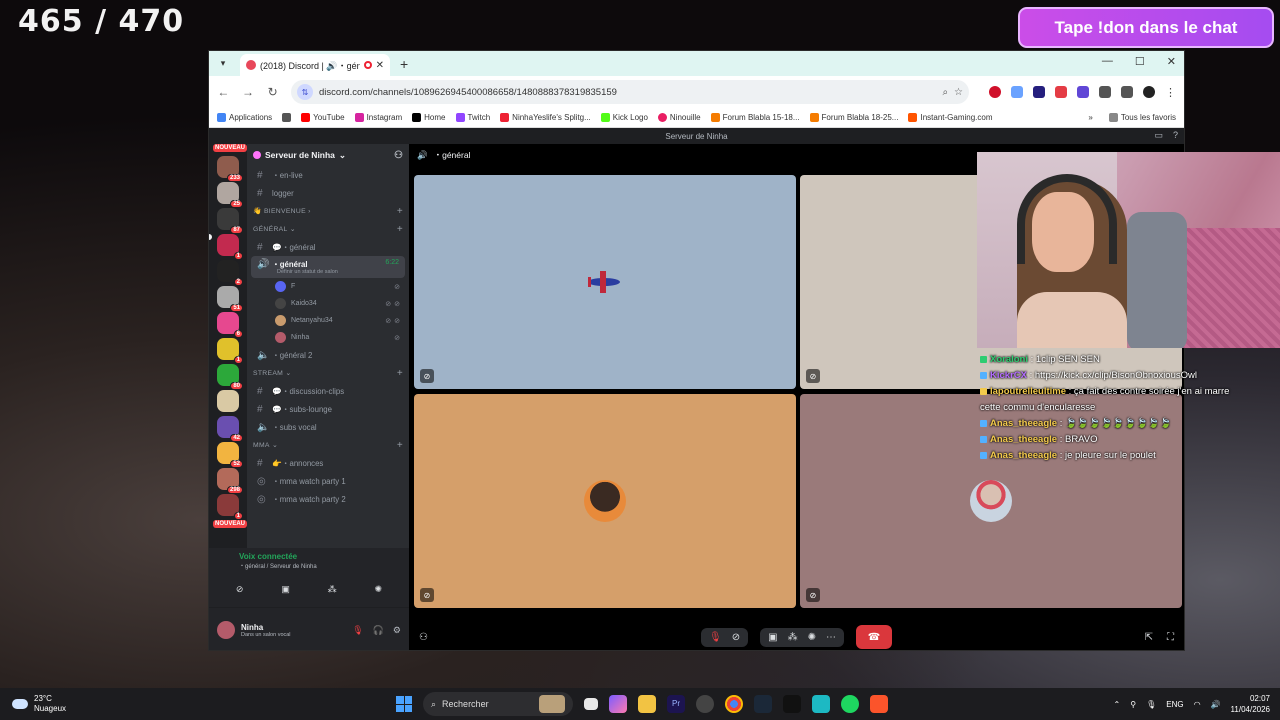 This screenshot has width=1280, height=720. Describe the element at coordinates (772, 637) in the screenshot. I see `screen-share-icon: ▣` at that location.